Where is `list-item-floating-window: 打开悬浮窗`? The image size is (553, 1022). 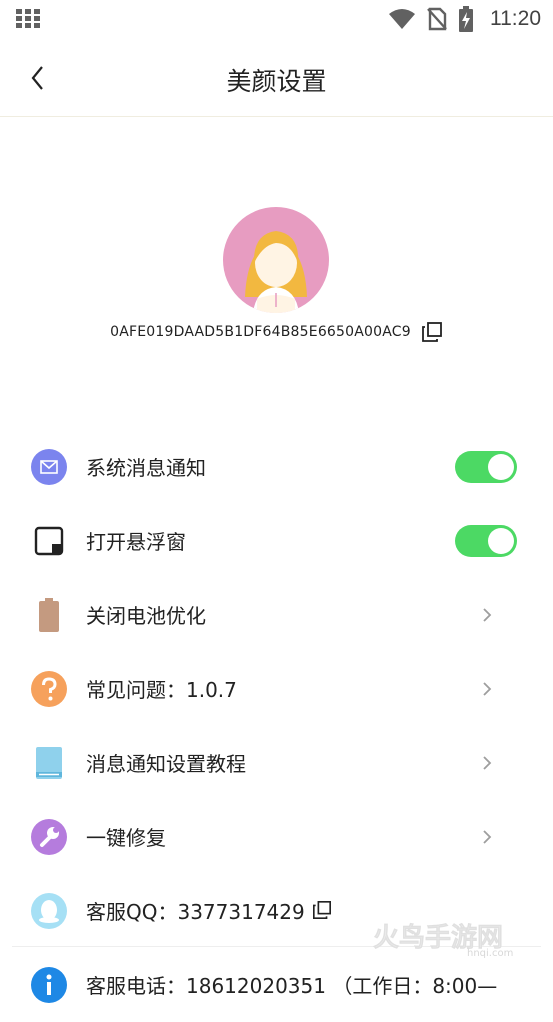 list-item-floating-window: 打开悬浮窗 is located at coordinates (276, 541).